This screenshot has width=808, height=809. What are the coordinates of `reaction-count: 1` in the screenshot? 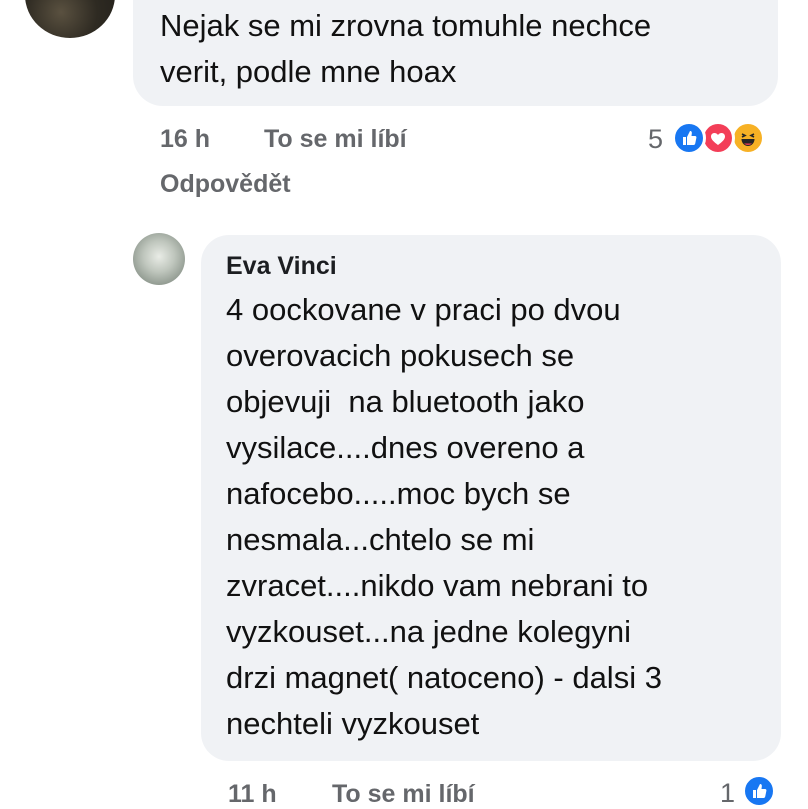 It's located at (727, 793).